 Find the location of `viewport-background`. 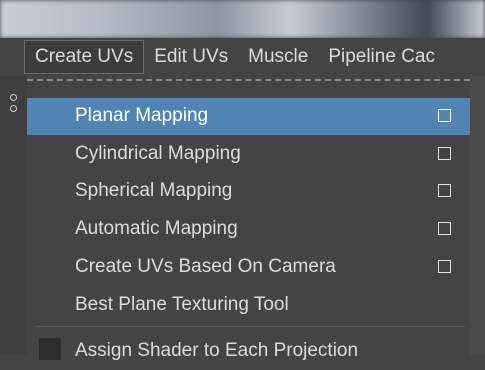

viewport-background is located at coordinates (242, 19).